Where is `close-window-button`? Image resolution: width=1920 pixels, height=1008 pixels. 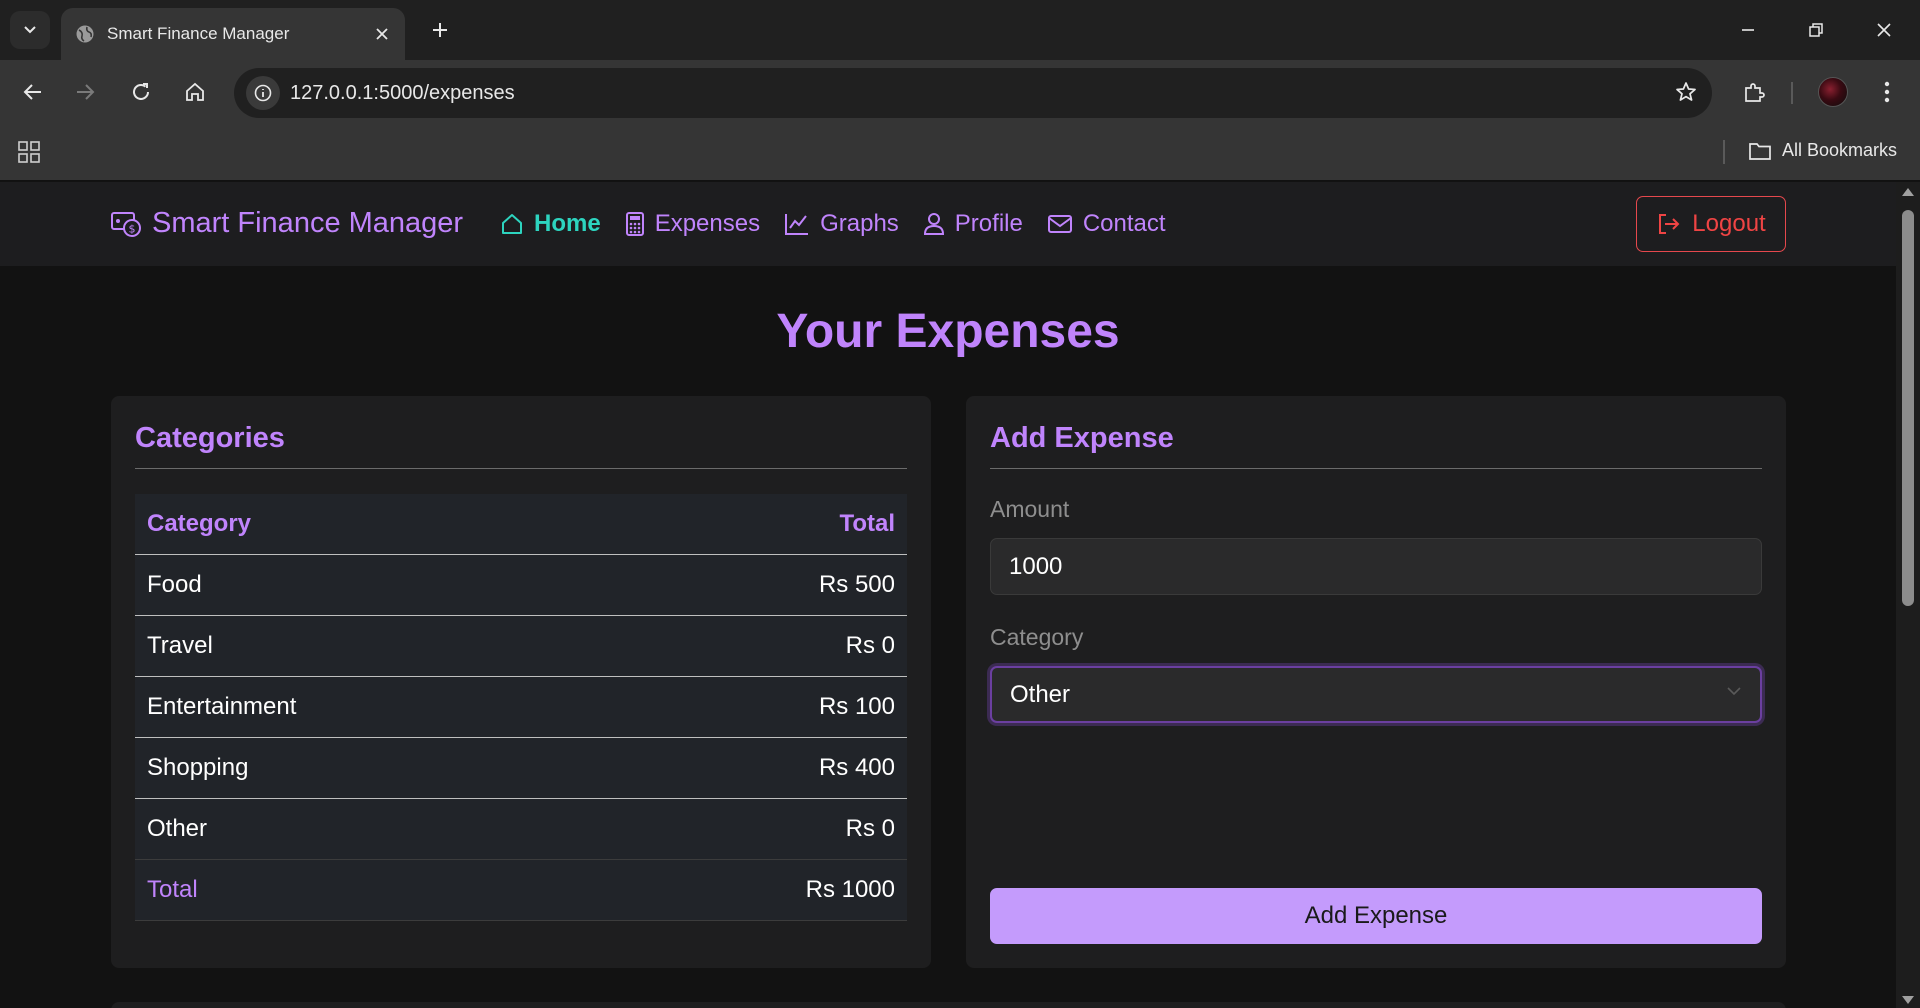
close-window-button is located at coordinates (1884, 30).